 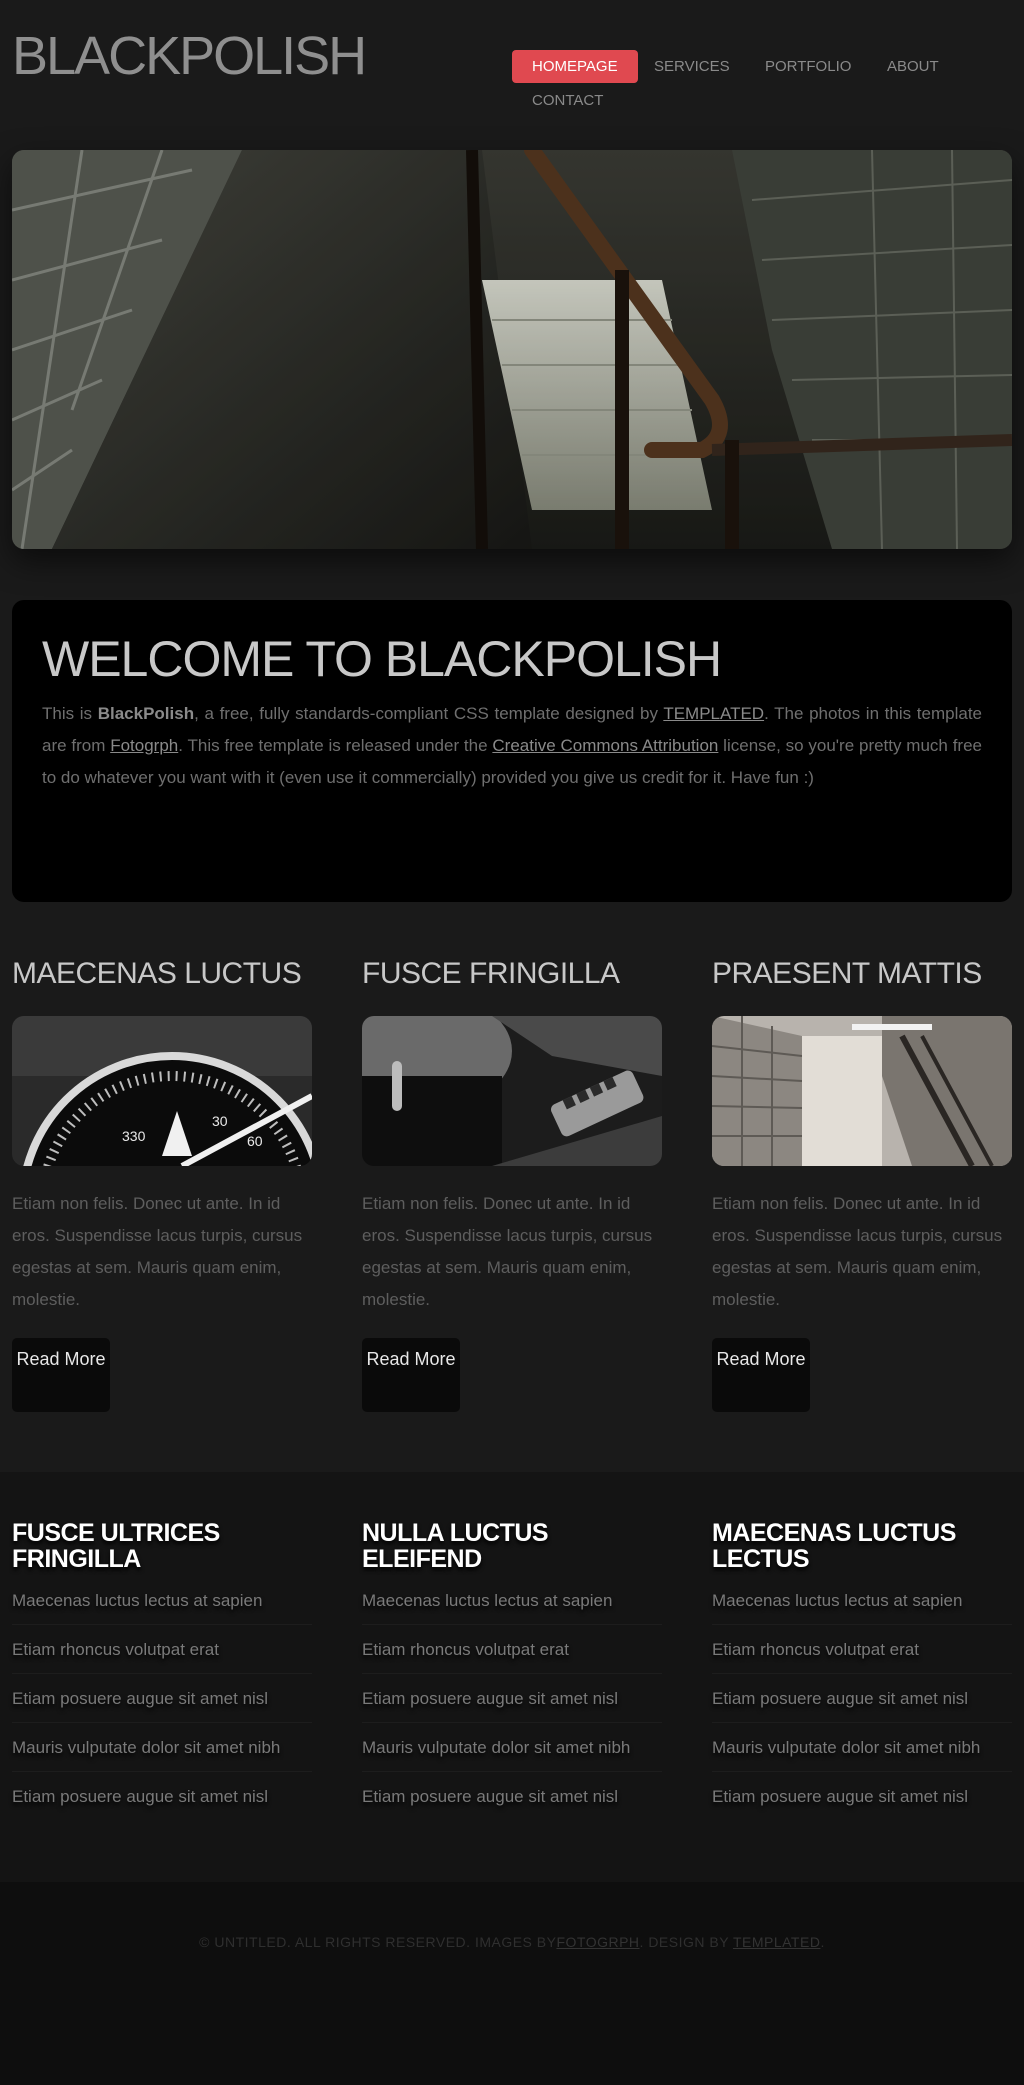 I want to click on footer-templated-link: TEMPLATED, so click(x=776, y=1942).